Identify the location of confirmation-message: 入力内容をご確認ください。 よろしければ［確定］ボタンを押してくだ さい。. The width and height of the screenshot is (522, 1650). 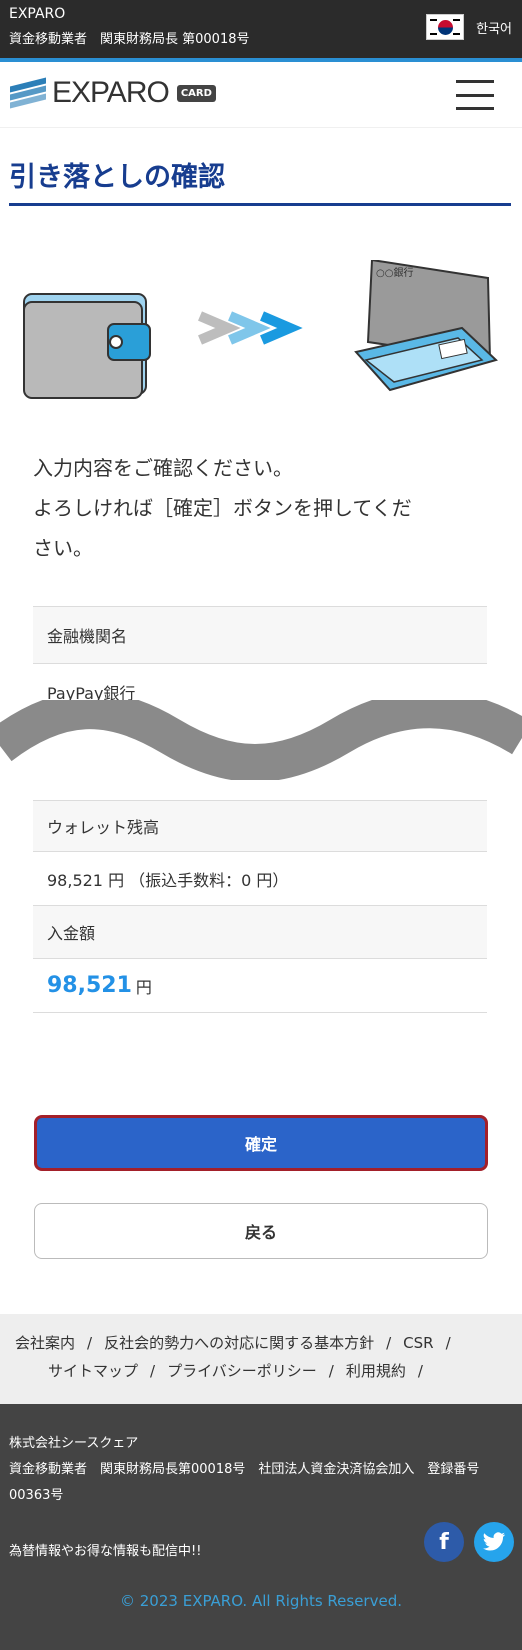
(253, 508).